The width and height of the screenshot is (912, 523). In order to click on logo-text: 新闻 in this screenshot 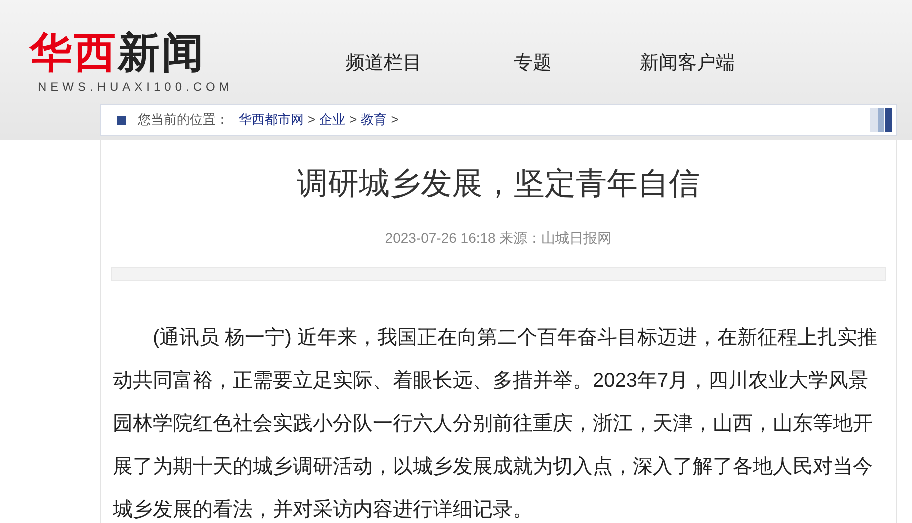, I will do `click(162, 53)`.